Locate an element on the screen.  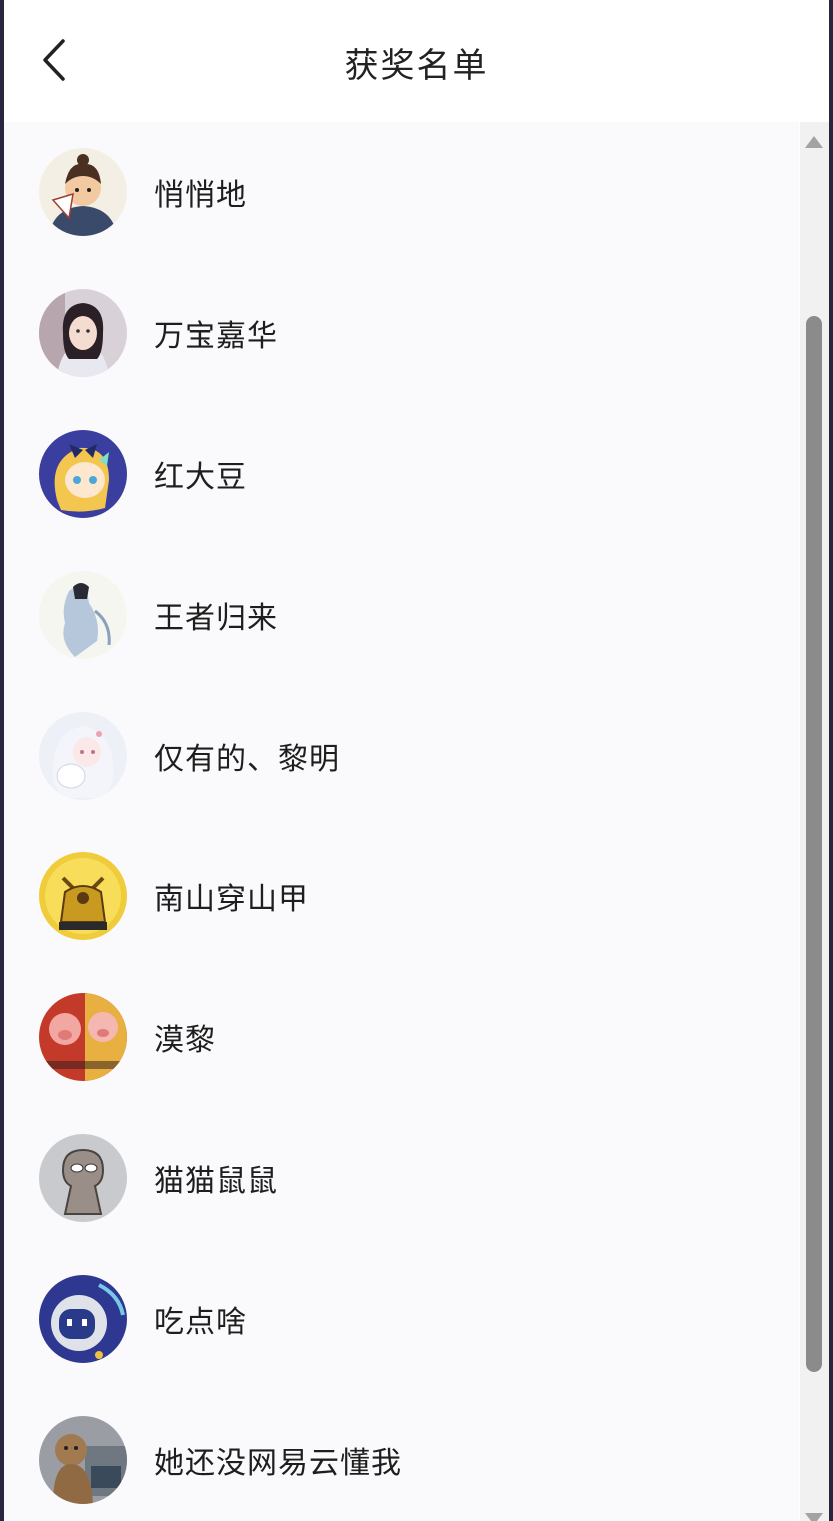
winner-name: 吃点啥 is located at coordinates (200, 1322).